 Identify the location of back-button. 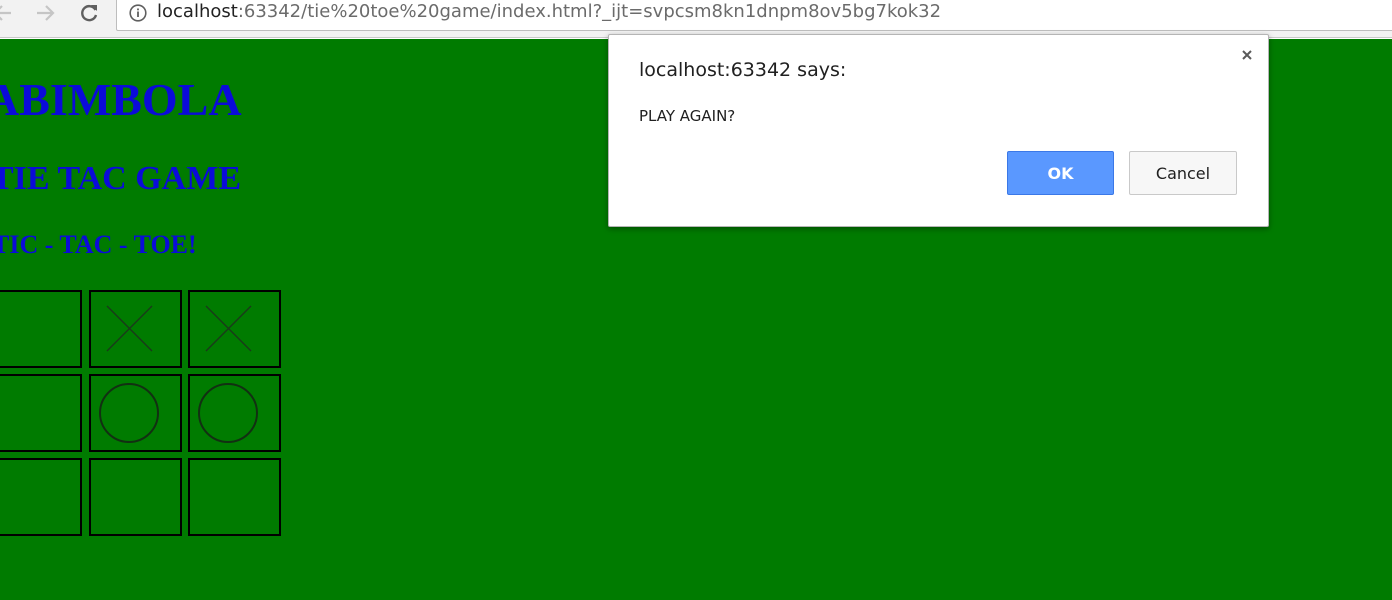
(8, 13).